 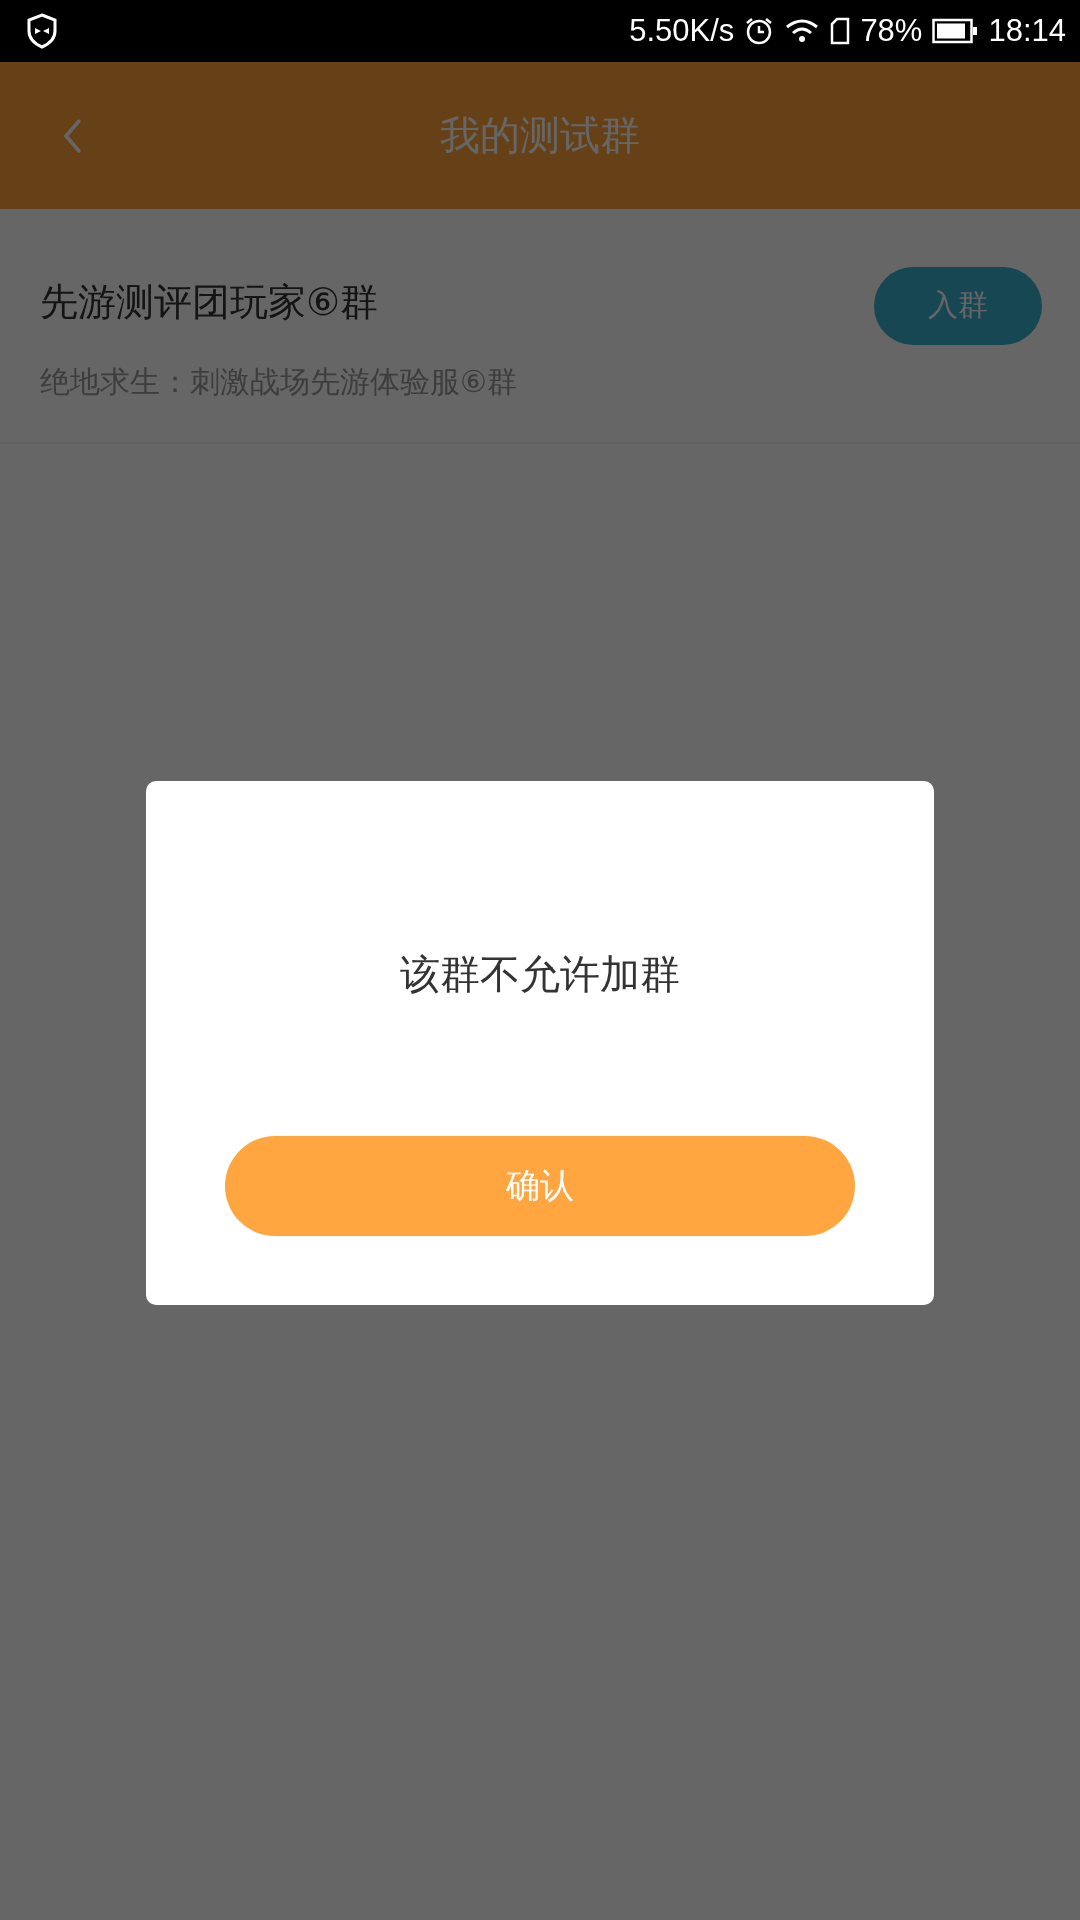 I want to click on join-group-button: 入群, so click(x=958, y=305).